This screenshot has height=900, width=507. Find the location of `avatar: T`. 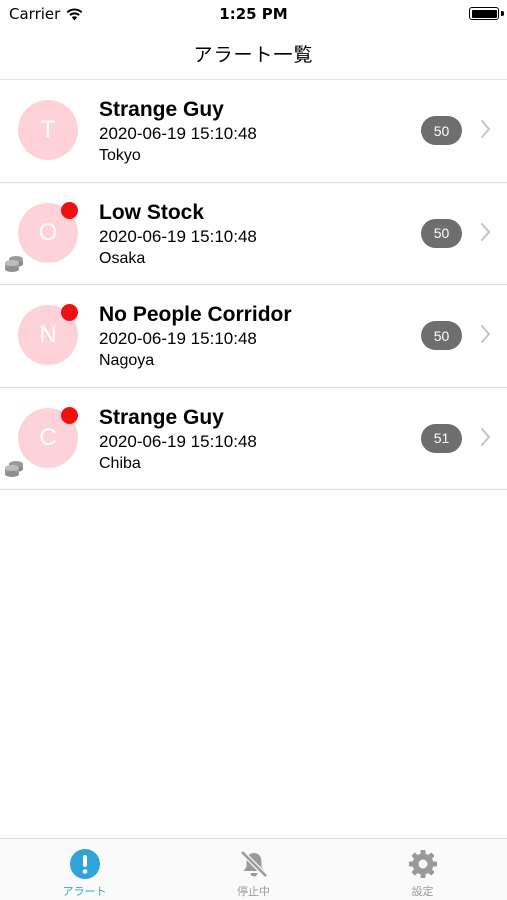

avatar: T is located at coordinates (48, 130).